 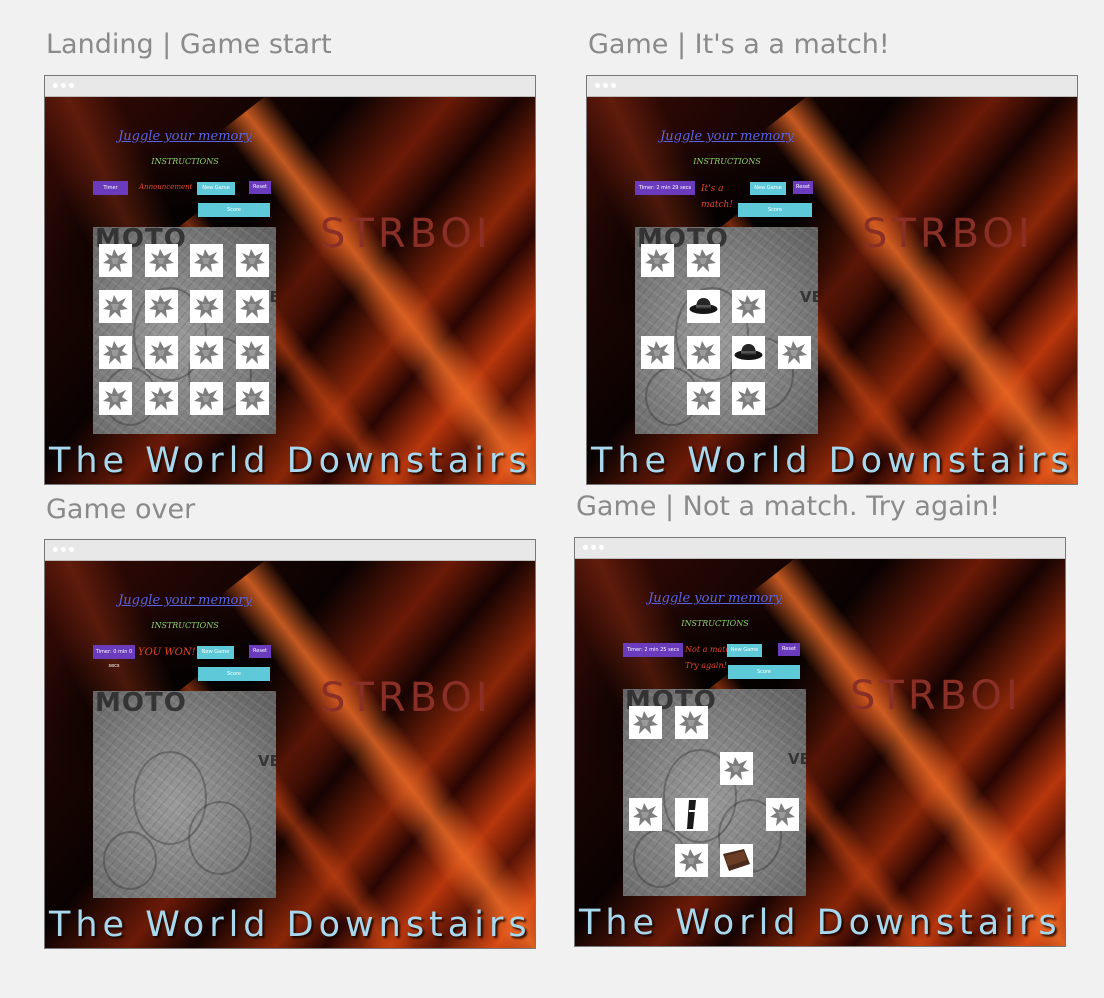 I want to click on timer-button: Timer, so click(x=110, y=188).